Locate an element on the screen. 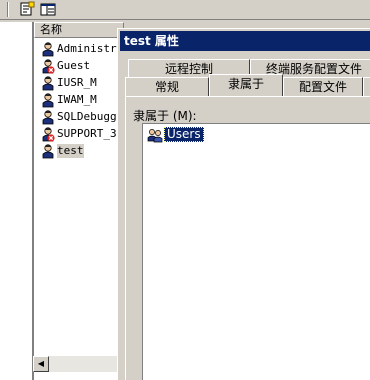  member-item-users: Users is located at coordinates (175, 135).